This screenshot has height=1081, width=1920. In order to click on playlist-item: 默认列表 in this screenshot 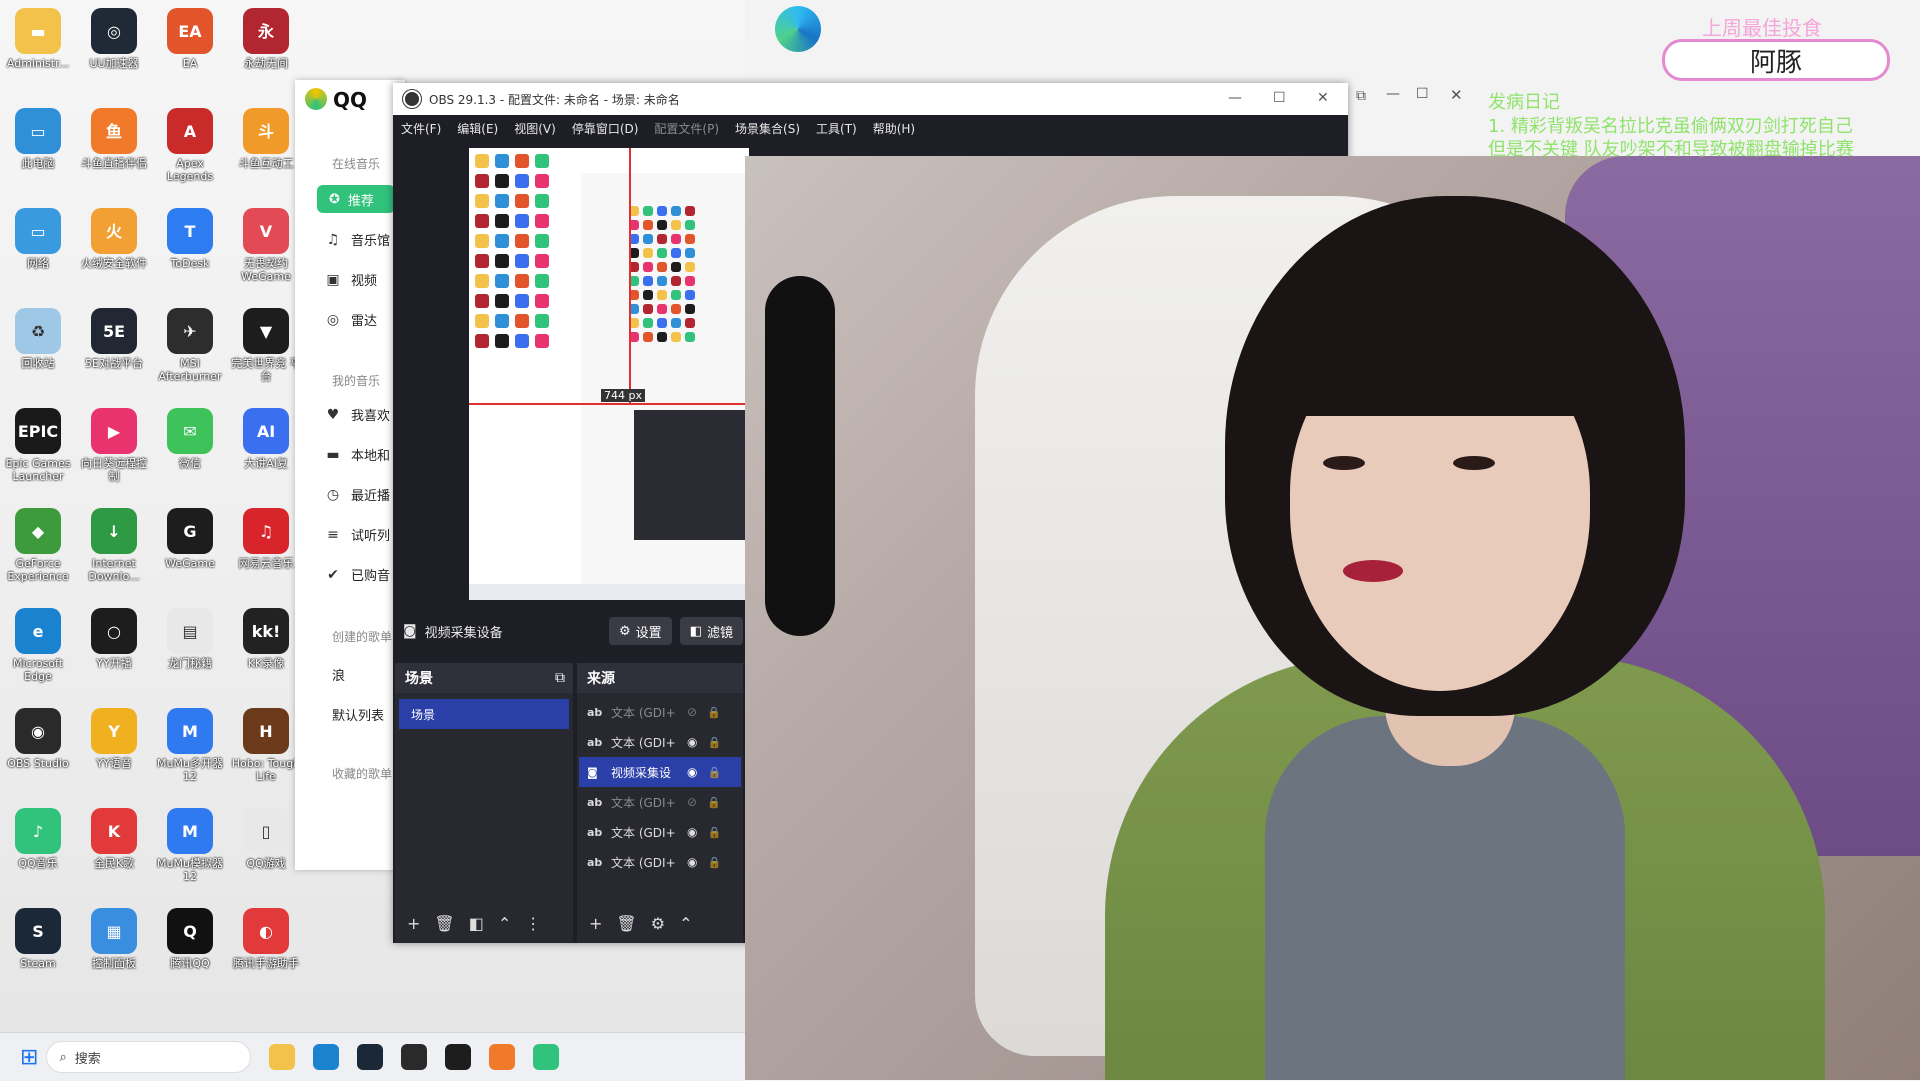, I will do `click(358, 714)`.